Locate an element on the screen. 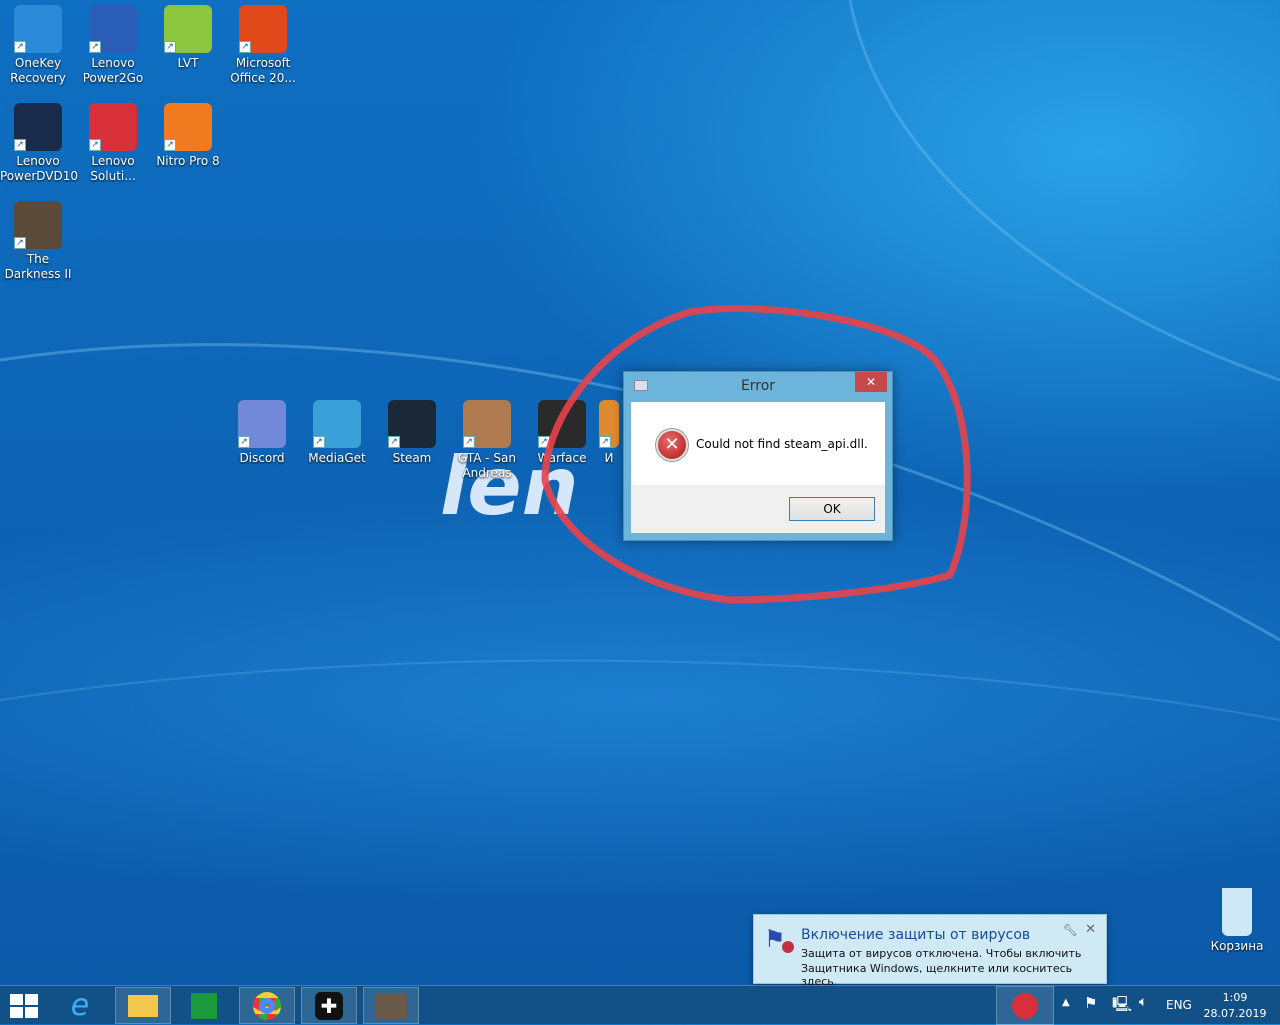 This screenshot has height=1025, width=1280. file-explorer-icon is located at coordinates (143, 1005).